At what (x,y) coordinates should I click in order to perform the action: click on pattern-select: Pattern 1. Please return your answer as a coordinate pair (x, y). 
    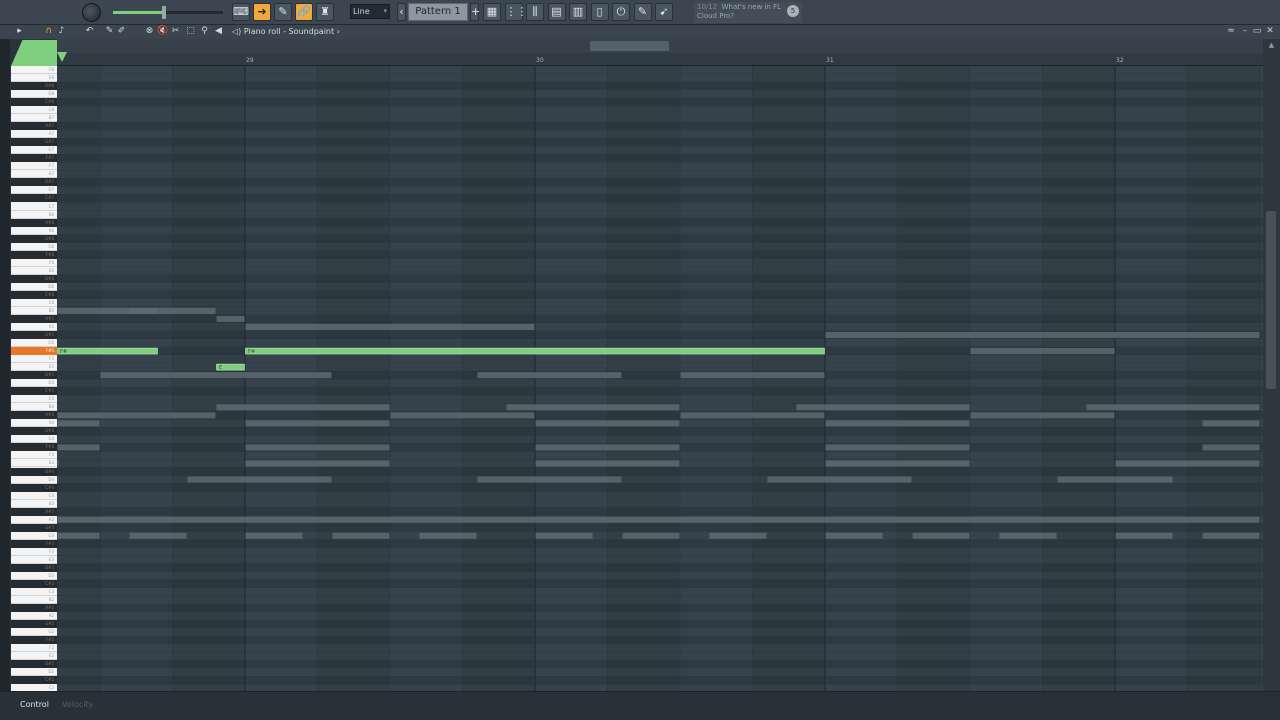
    Looking at the image, I should click on (438, 12).